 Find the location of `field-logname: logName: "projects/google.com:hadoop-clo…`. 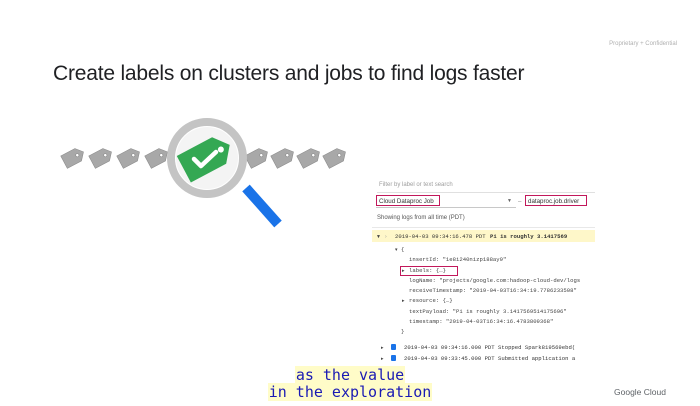

field-logname: logName: "projects/google.com:hadoop-clo… is located at coordinates (495, 280).